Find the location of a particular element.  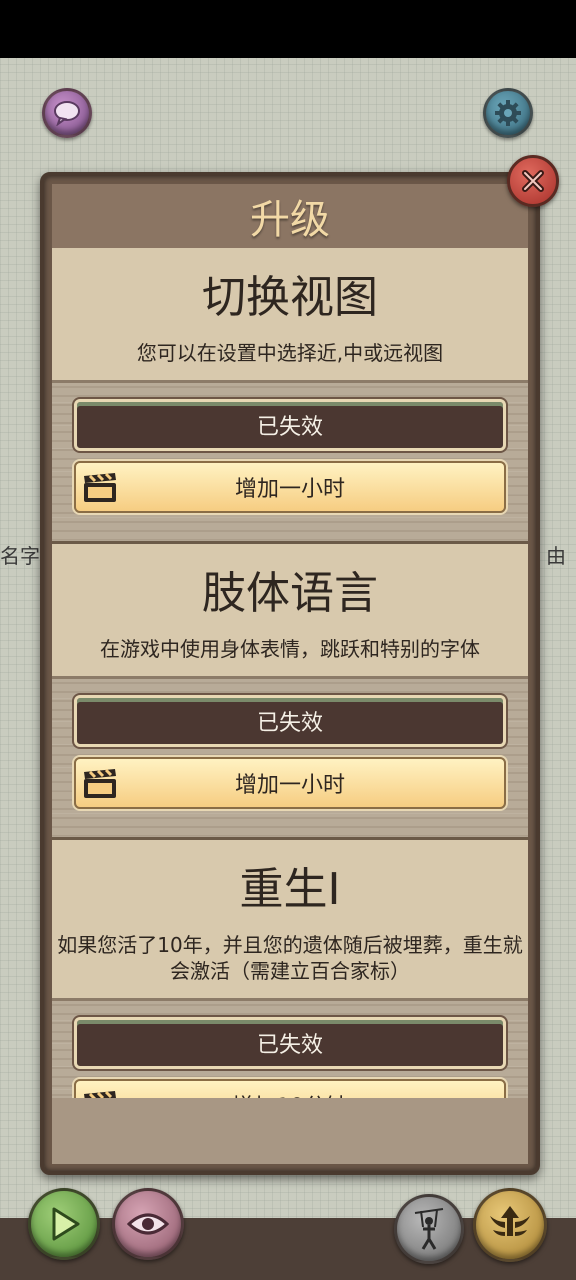

chat-button is located at coordinates (67, 113).